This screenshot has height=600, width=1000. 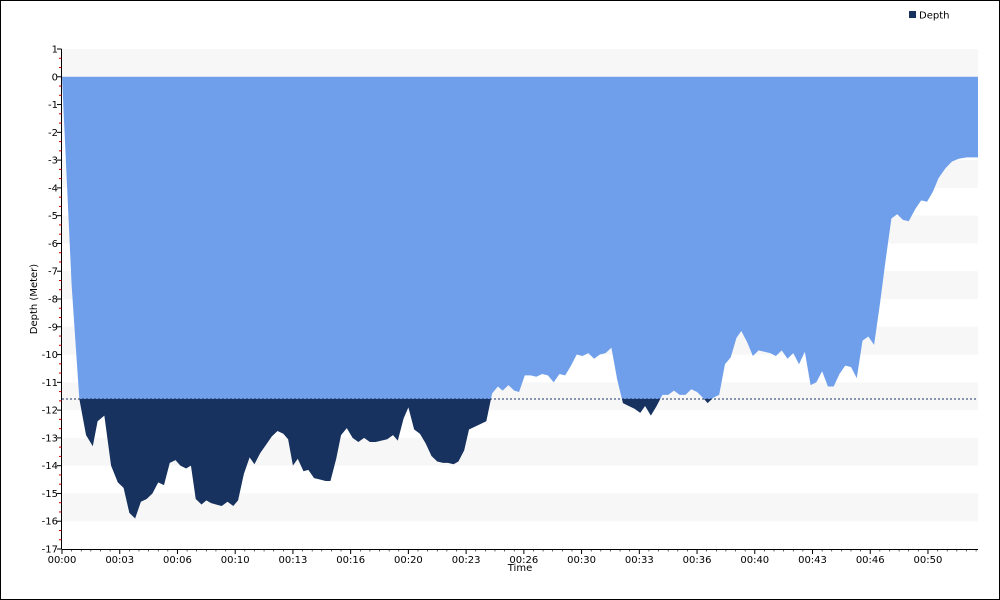 What do you see at coordinates (293, 560) in the screenshot?
I see `x-tick-label: 00:13` at bounding box center [293, 560].